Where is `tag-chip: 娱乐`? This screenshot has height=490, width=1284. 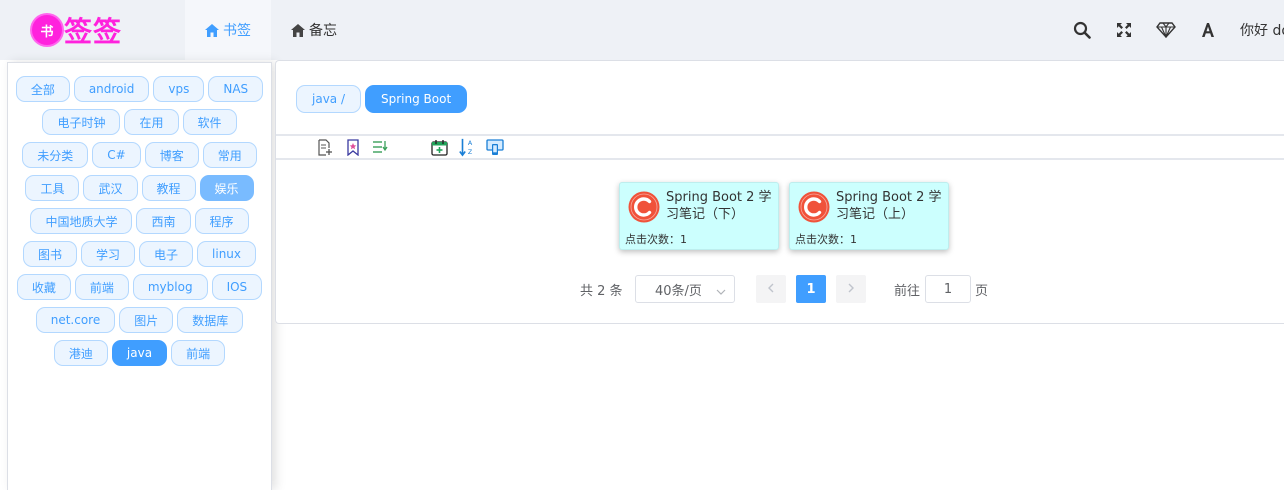
tag-chip: 娱乐 is located at coordinates (226, 188).